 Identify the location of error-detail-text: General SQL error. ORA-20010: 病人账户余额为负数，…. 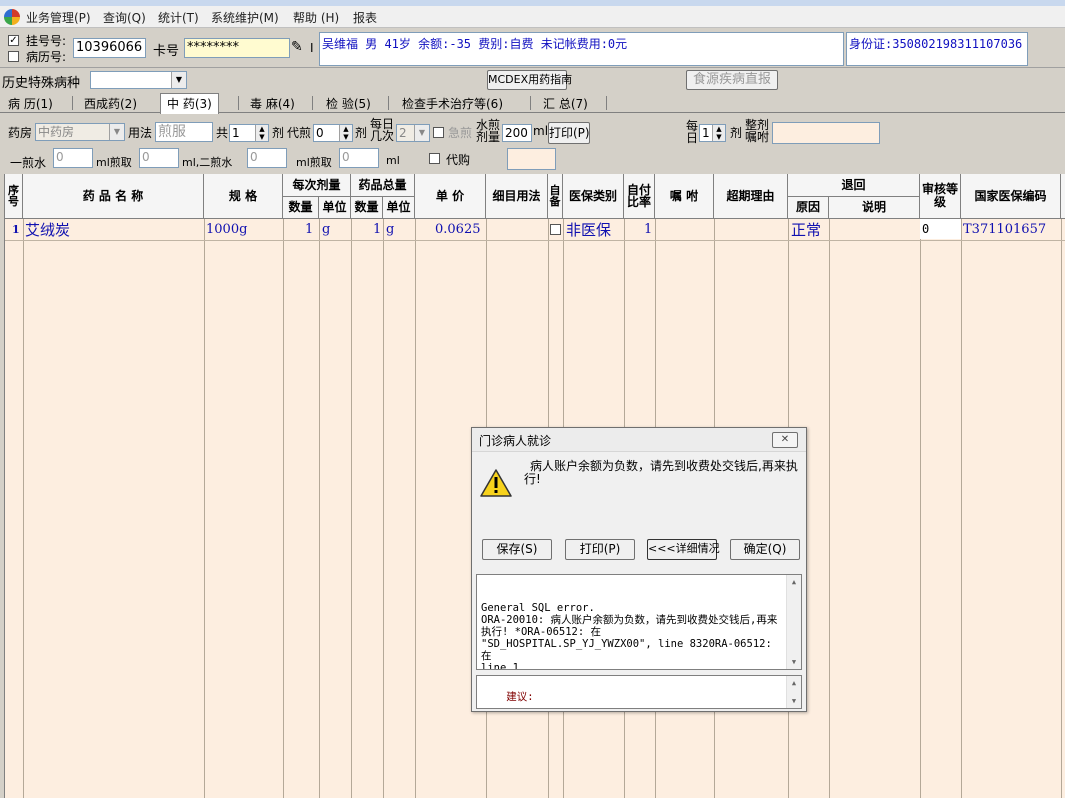
(629, 636).